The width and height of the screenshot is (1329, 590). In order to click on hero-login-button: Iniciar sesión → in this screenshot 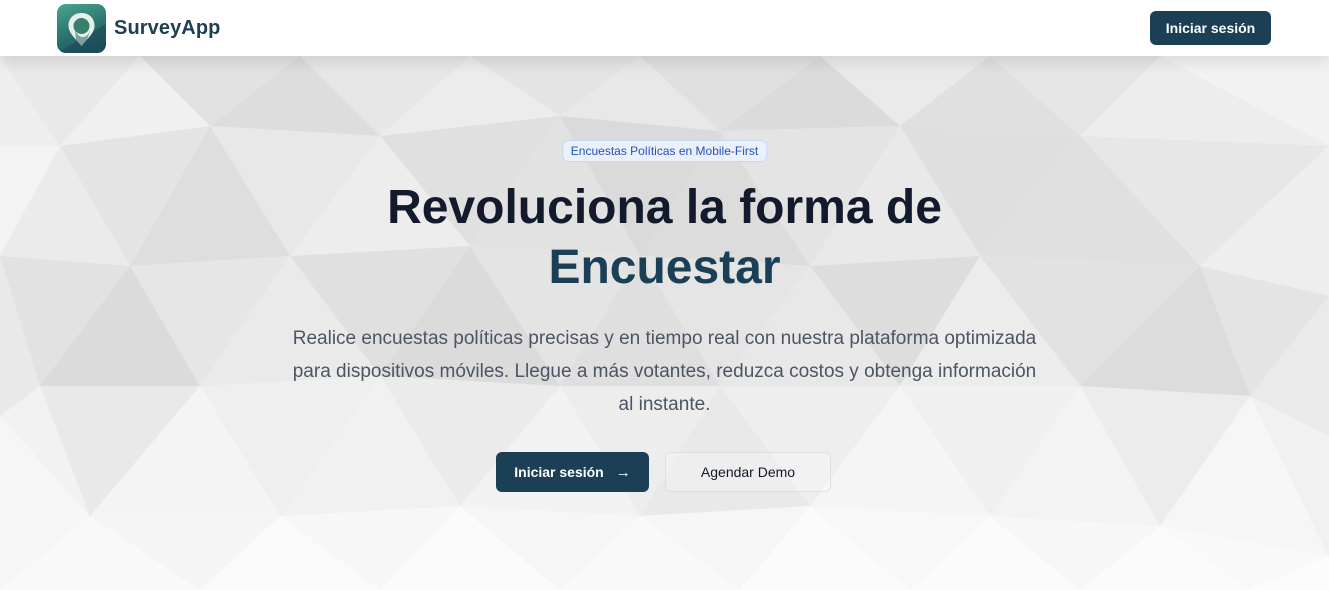, I will do `click(572, 472)`.